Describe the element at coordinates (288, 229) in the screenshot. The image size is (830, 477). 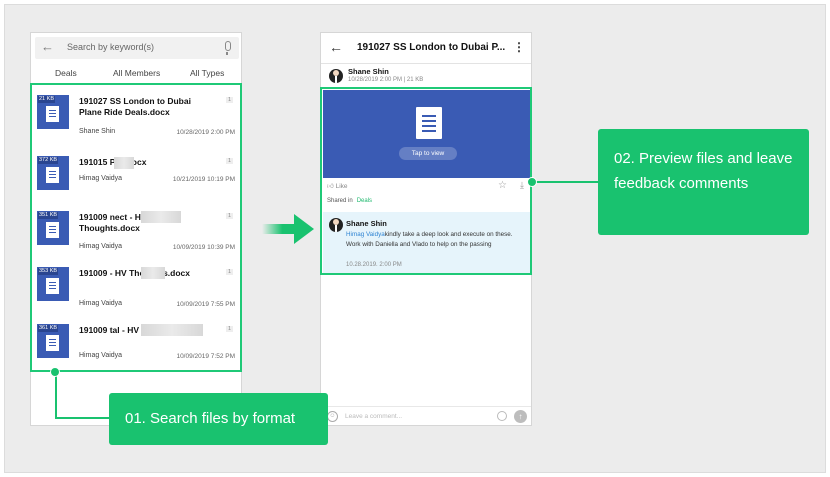
I see `flow-arrow-icon` at that location.